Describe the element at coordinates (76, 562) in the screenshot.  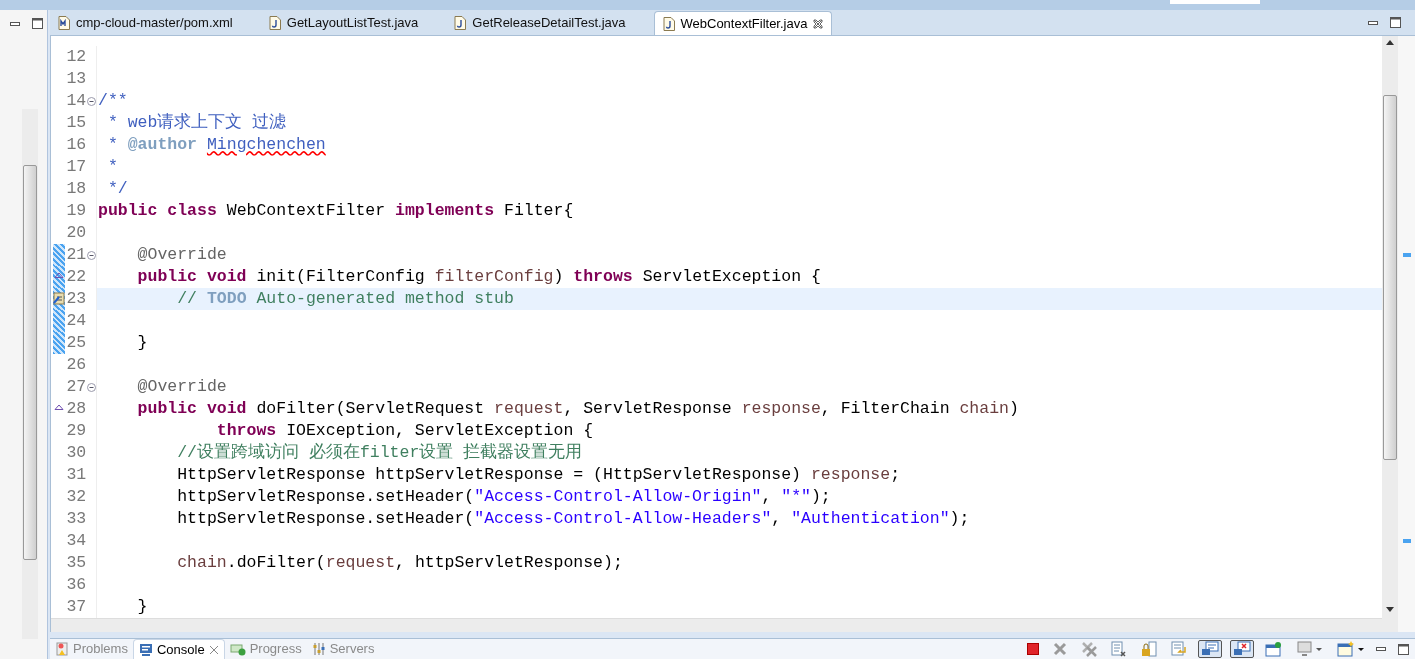
I see `line-number: 35` at that location.